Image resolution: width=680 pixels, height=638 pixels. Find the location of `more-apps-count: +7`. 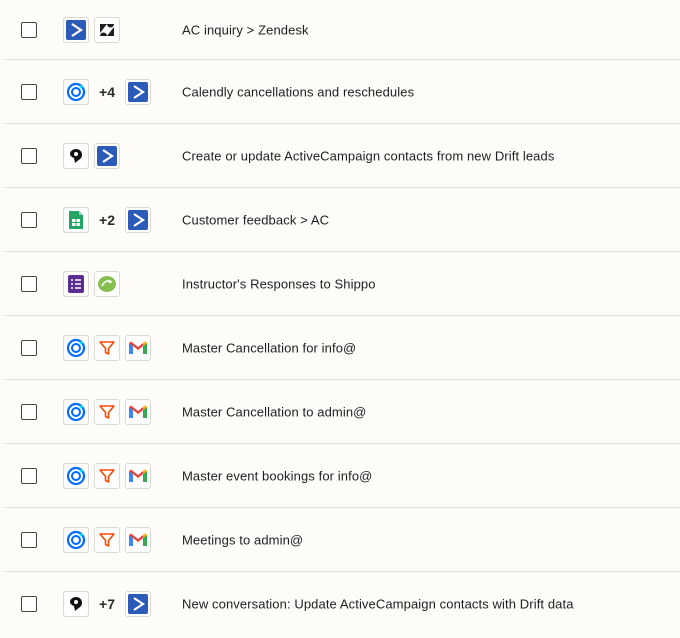

more-apps-count: +7 is located at coordinates (107, 604).